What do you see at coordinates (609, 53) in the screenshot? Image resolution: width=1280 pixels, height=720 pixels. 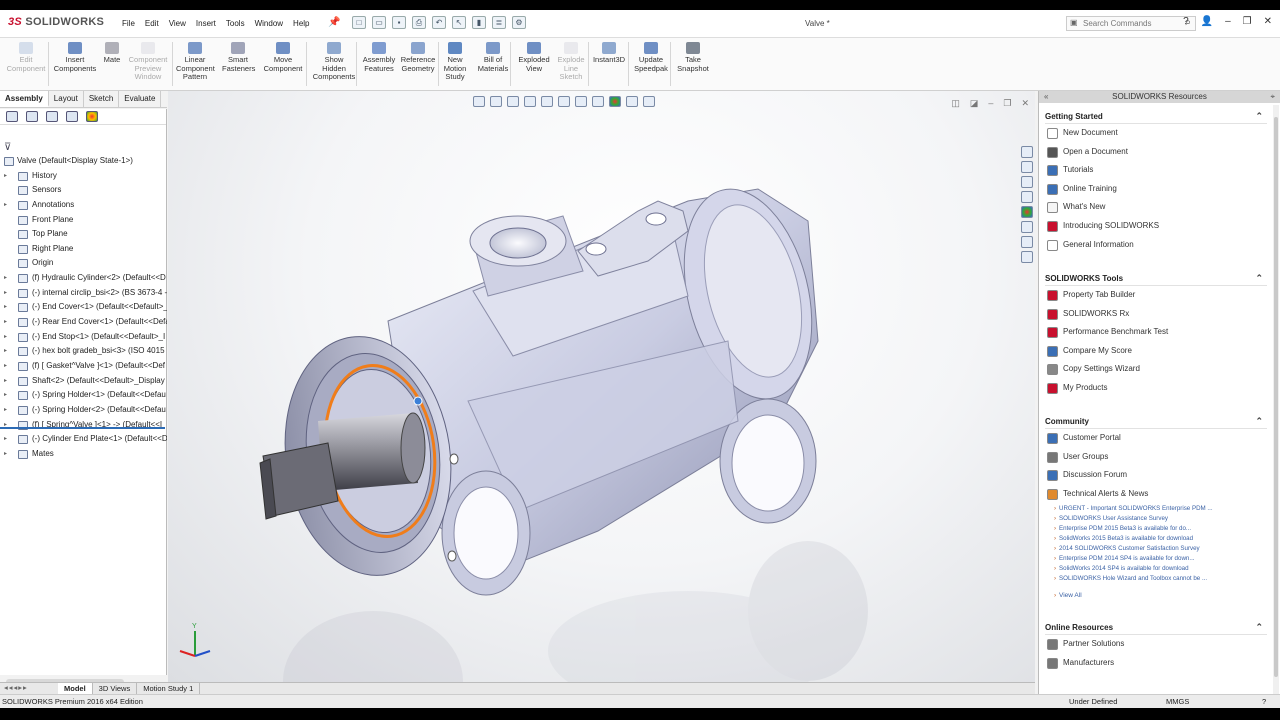 I see `ribbon-instant3d-button: Instant3D` at bounding box center [609, 53].